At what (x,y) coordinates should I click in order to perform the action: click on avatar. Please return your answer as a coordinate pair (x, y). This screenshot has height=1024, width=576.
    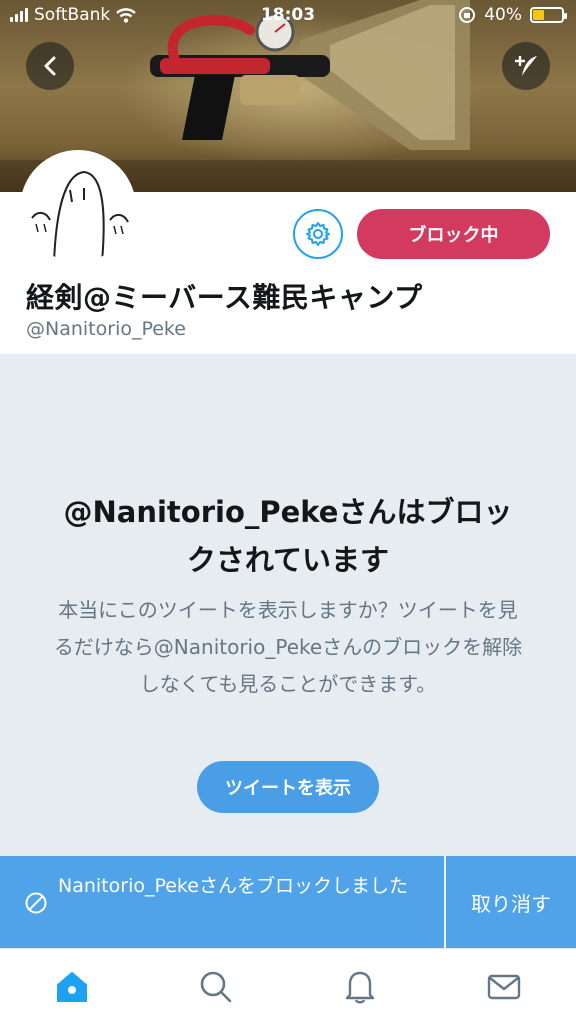
    Looking at the image, I should click on (78, 208).